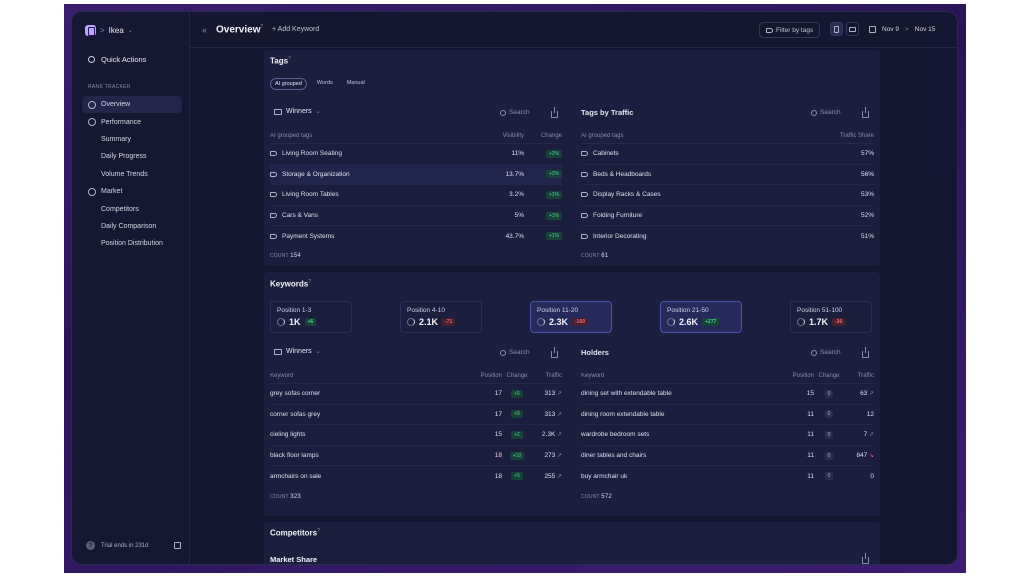 This screenshot has height=576, width=1024. I want to click on table-row: black floor lamps 18 +10 273 ↗, so click(416, 455).